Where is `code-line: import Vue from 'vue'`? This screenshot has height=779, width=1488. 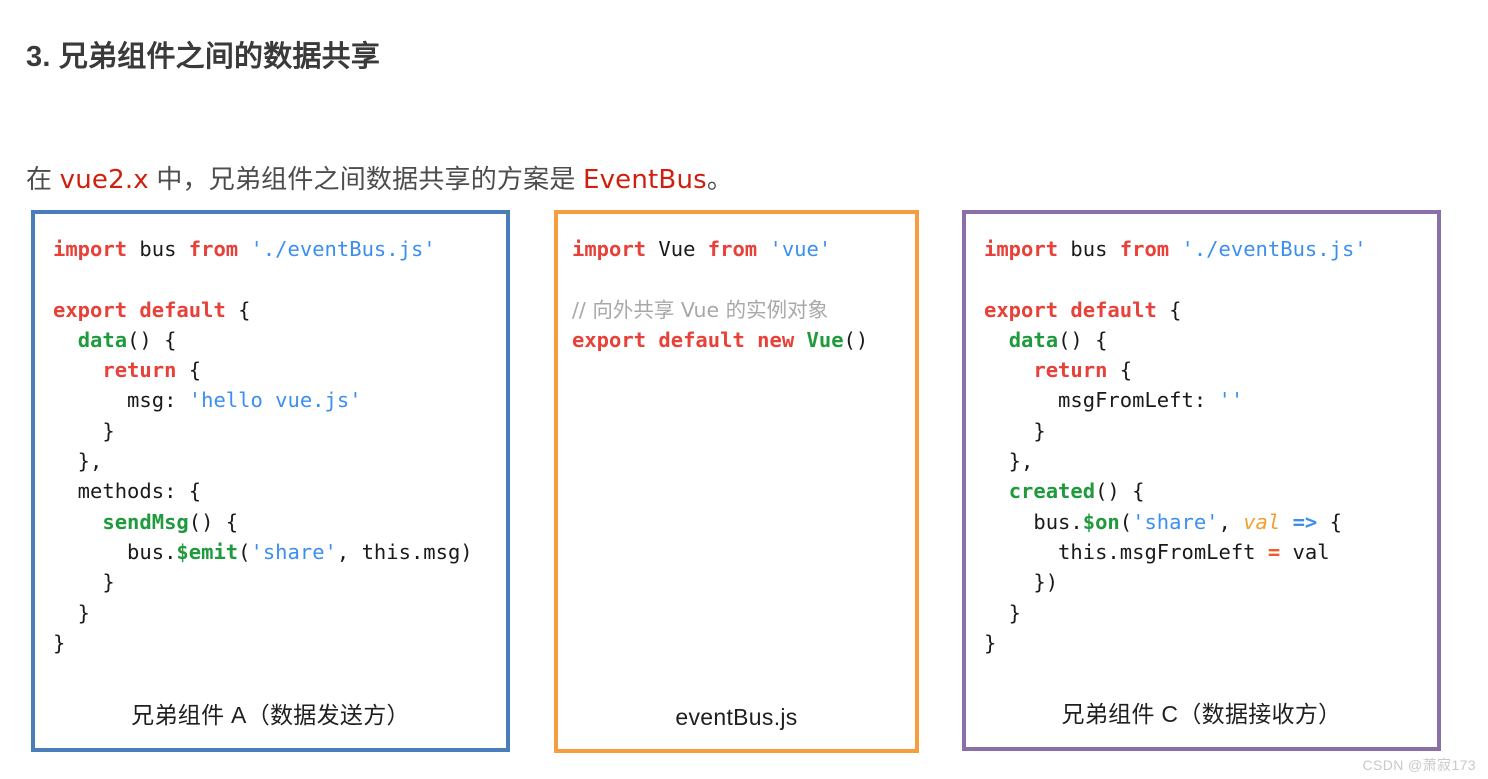 code-line: import Vue from 'vue' is located at coordinates (743, 249).